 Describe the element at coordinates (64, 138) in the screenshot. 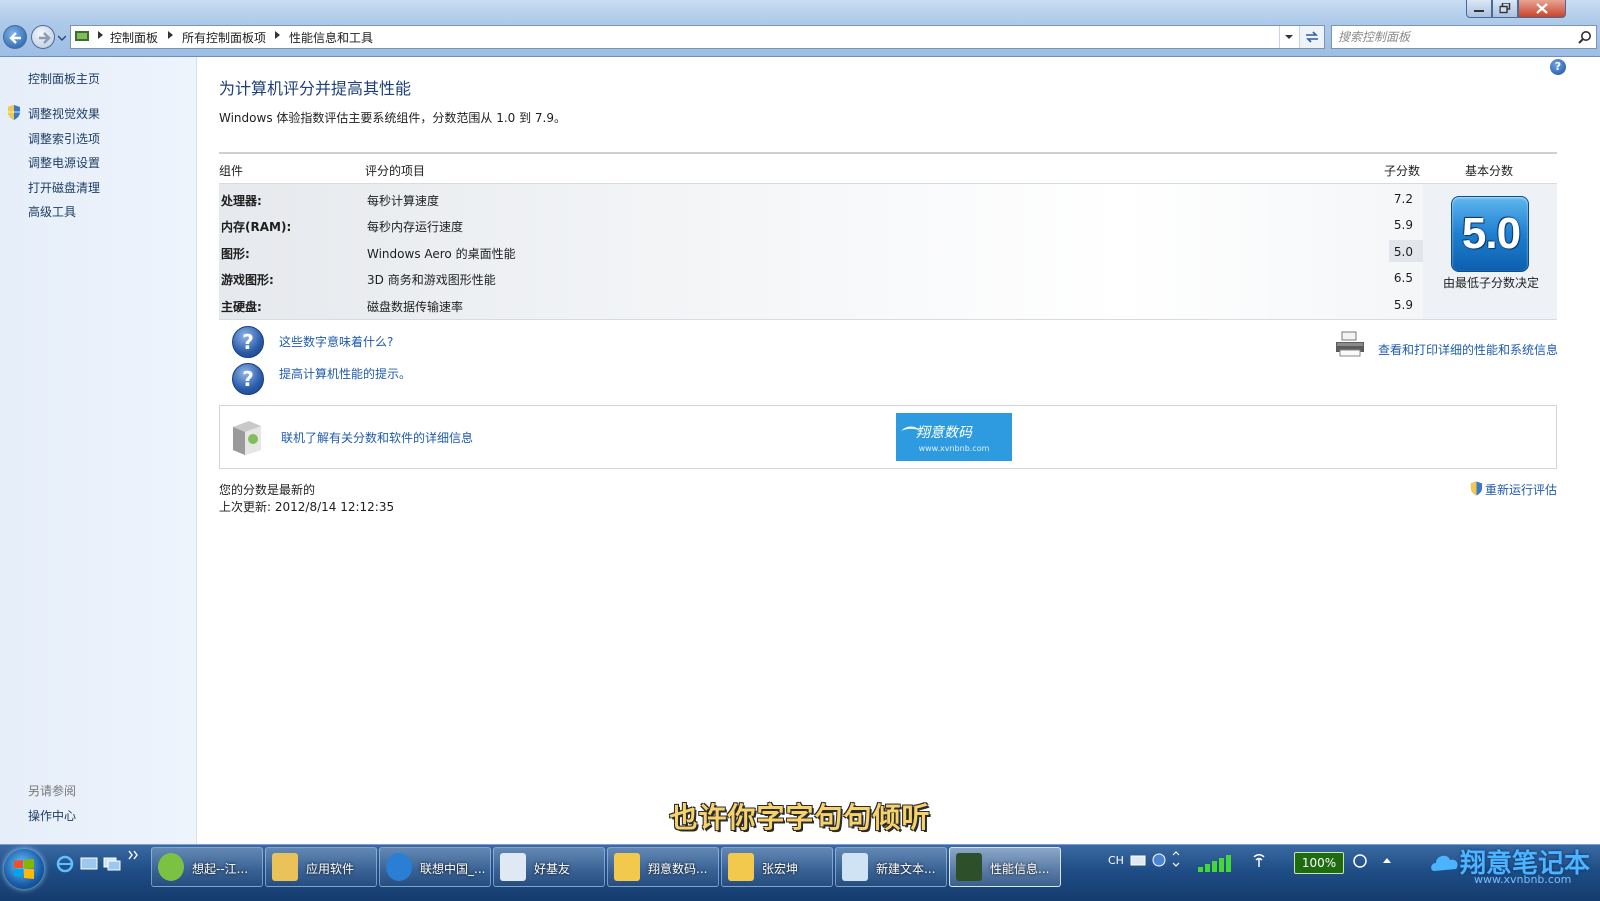

I see `adjust-indexing-options-link: 调整索引选项` at that location.